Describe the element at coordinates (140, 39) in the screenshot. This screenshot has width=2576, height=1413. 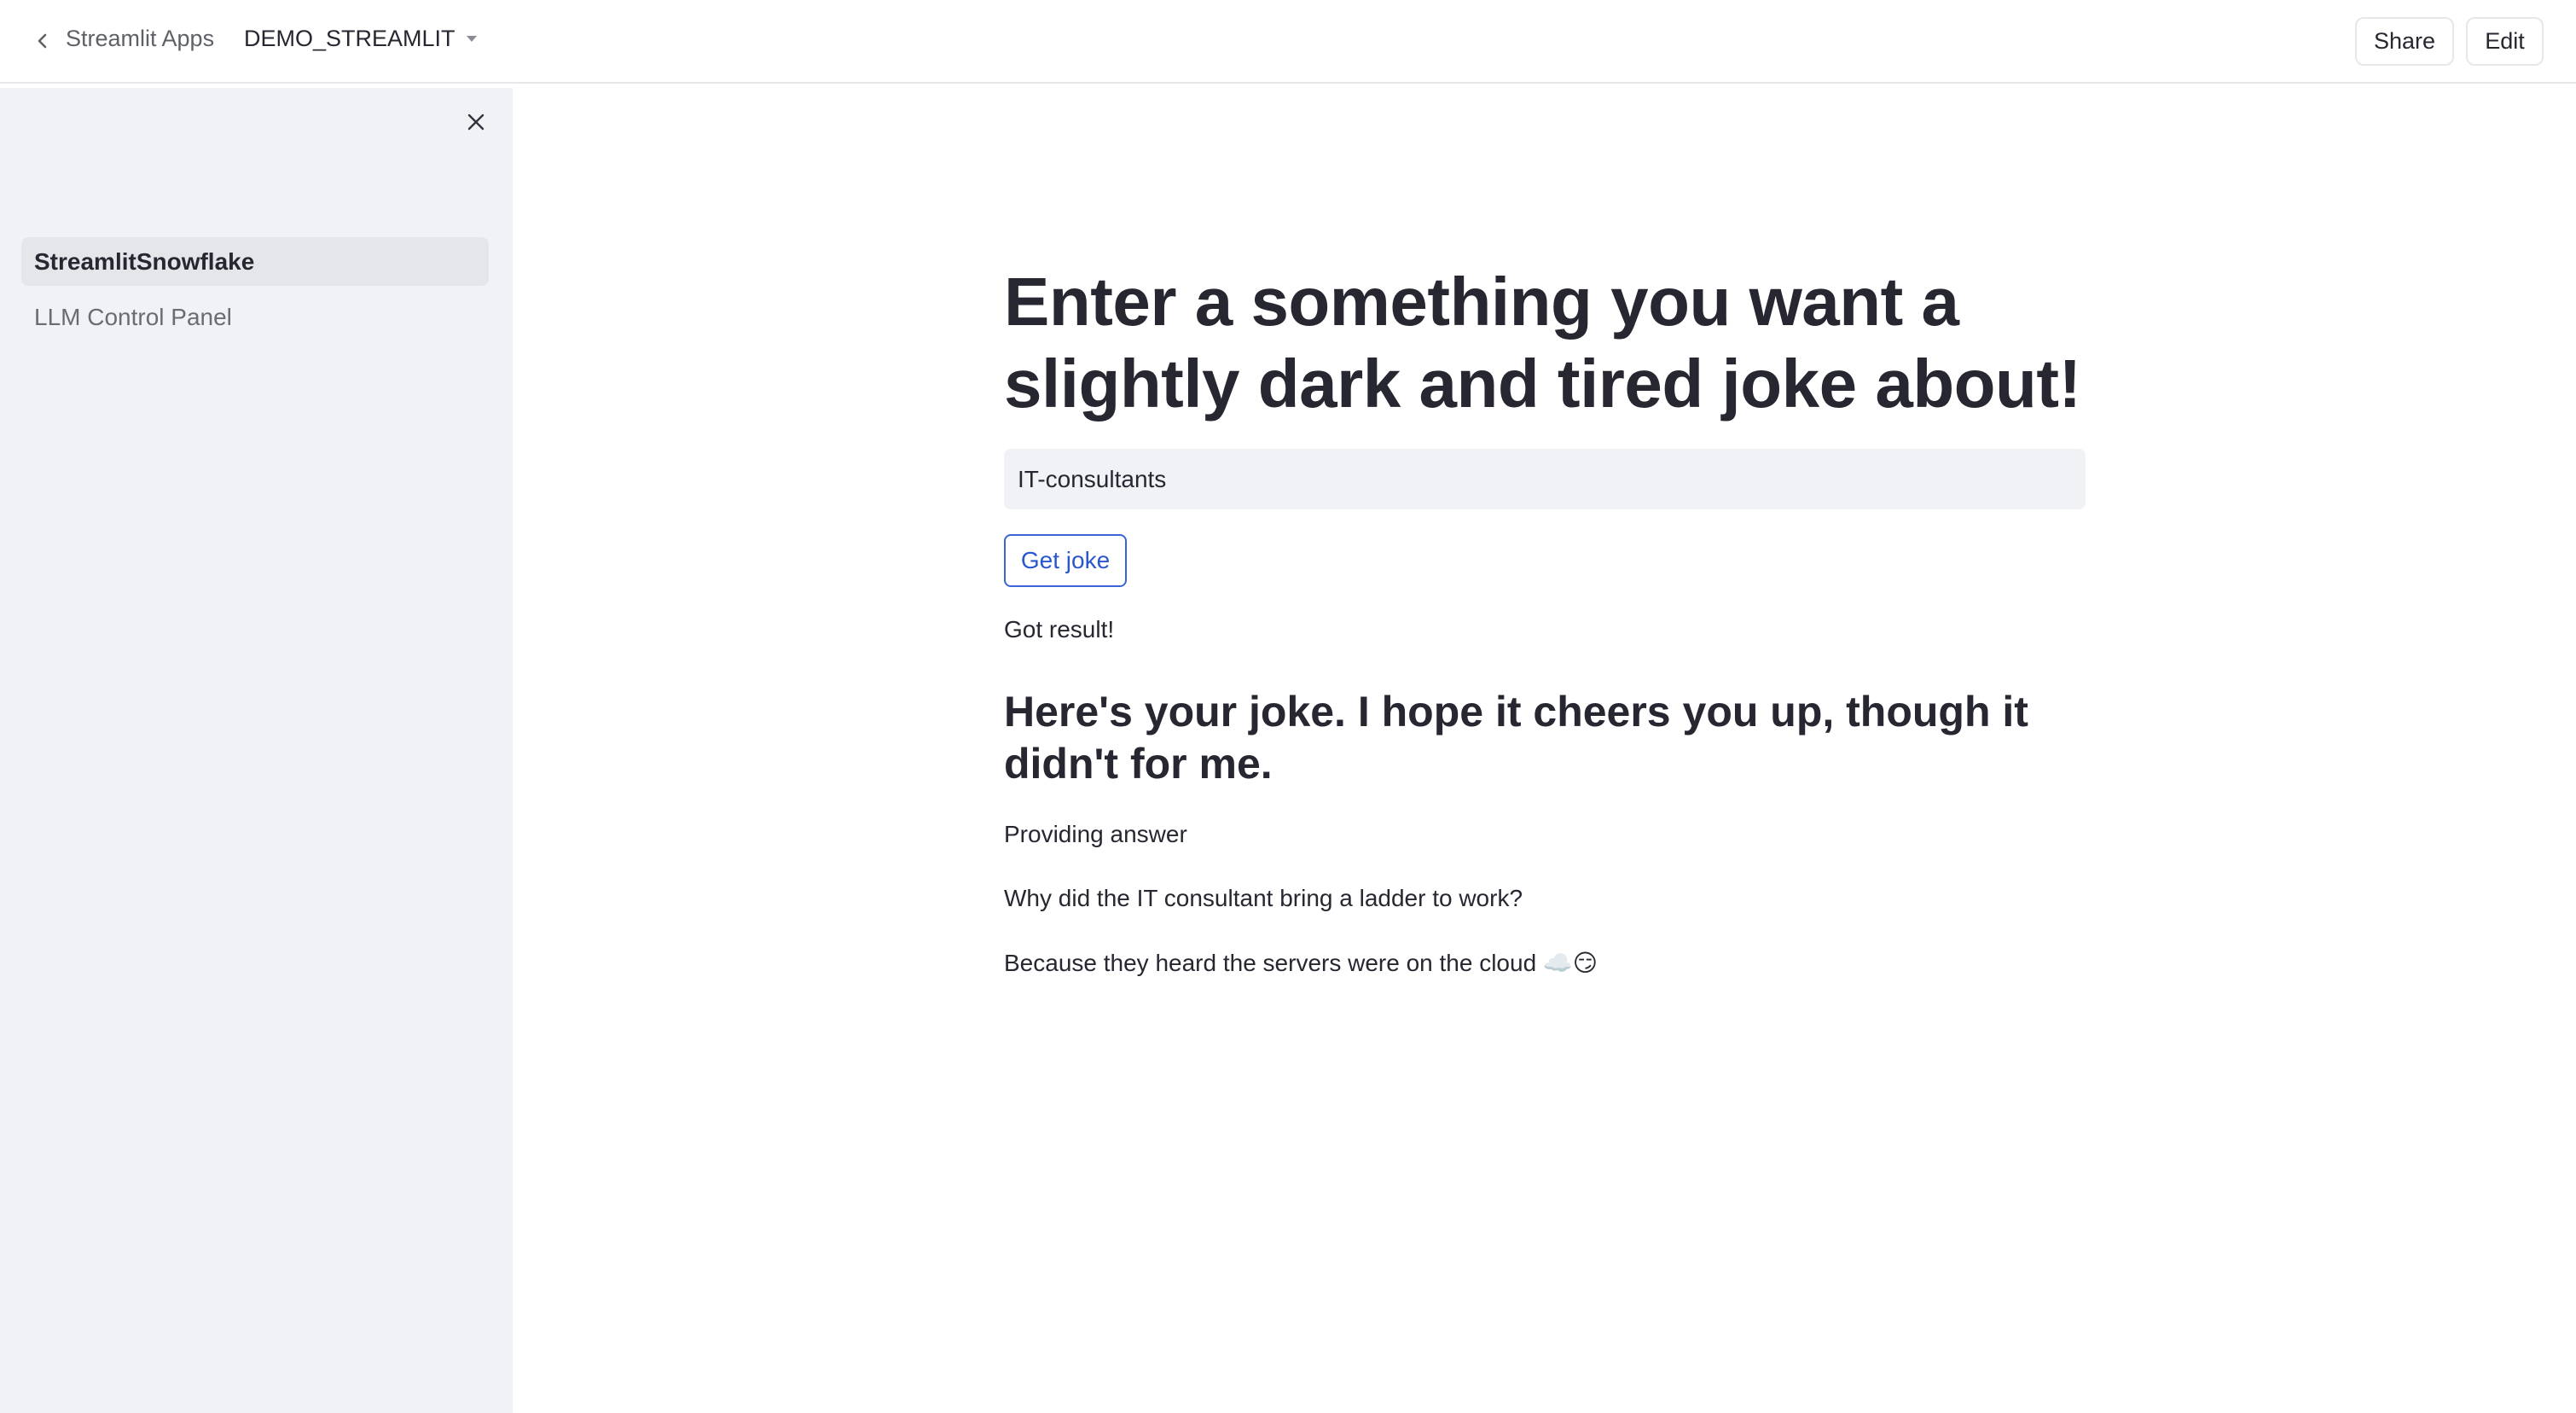
I see `streamlit-apps-link: Streamlit Apps` at that location.